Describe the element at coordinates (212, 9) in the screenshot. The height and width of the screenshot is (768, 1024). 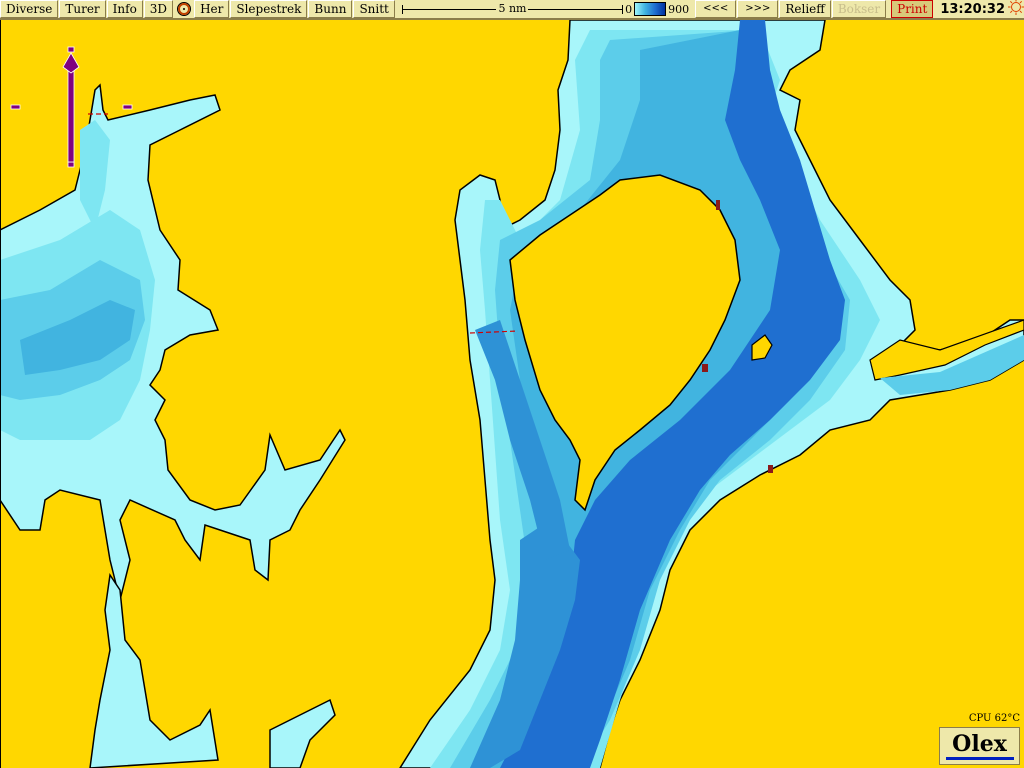
I see `her-button: Her` at that location.